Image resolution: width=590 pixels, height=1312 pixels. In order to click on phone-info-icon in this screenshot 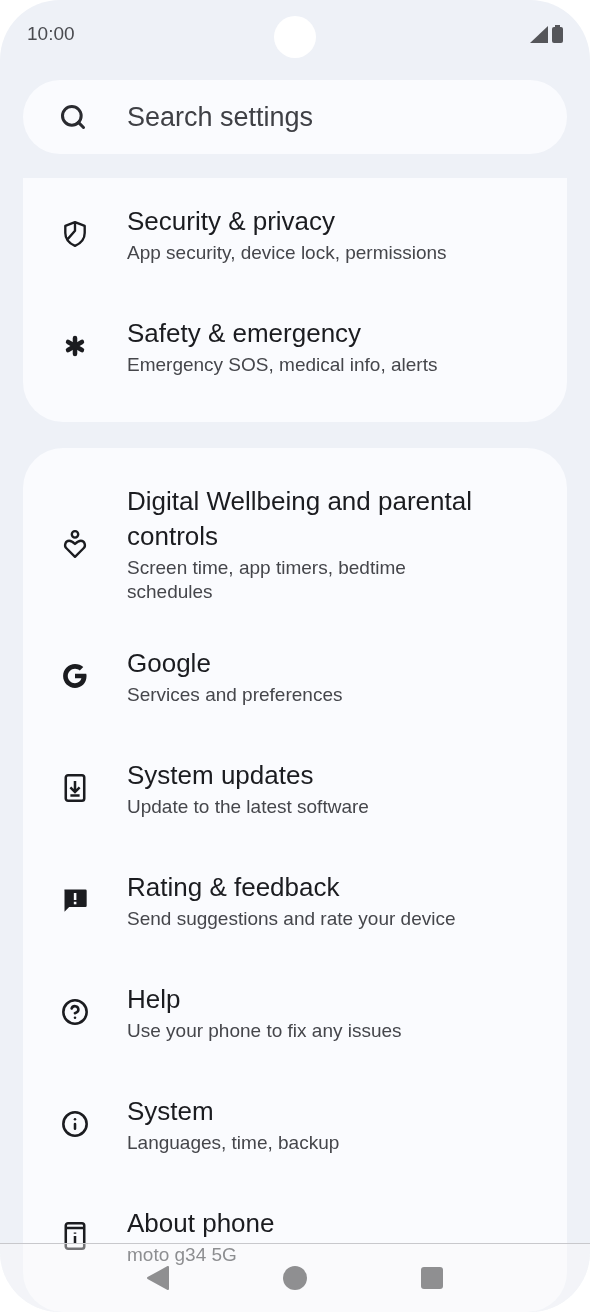, I will do `click(75, 1236)`.